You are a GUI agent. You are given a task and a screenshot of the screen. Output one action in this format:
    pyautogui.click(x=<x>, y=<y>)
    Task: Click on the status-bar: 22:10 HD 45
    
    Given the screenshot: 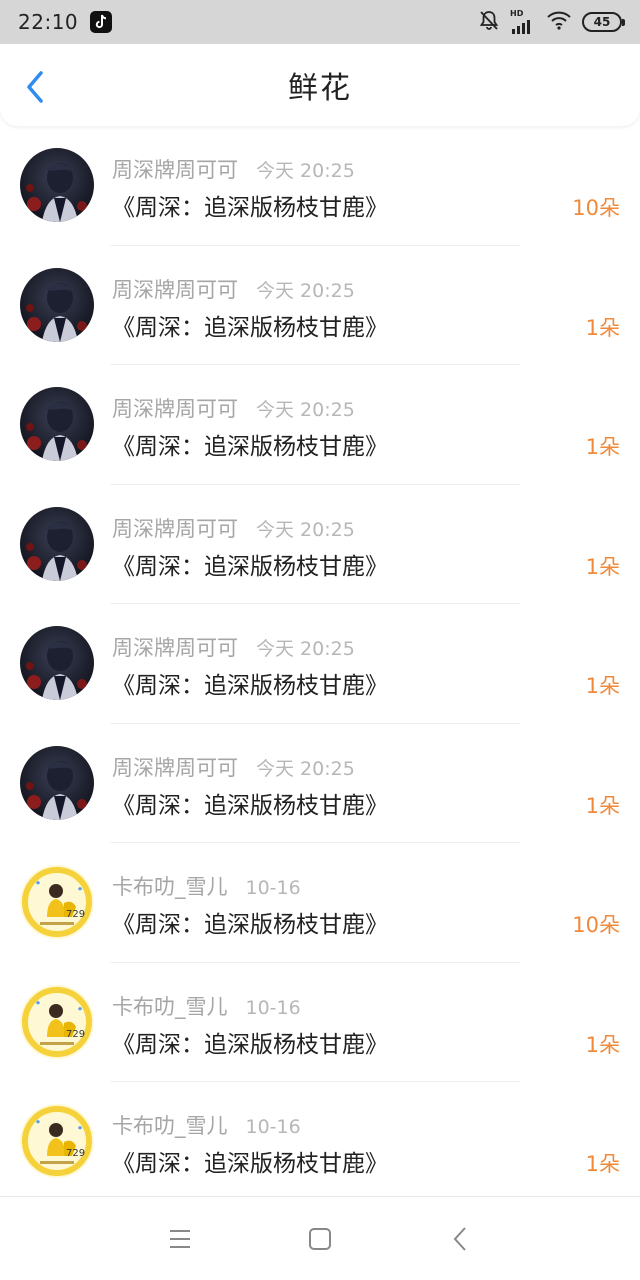 What is the action you would take?
    pyautogui.click(x=320, y=22)
    